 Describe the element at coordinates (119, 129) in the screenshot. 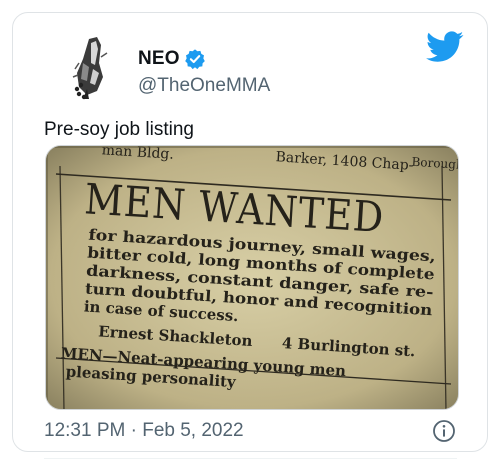

I see `tweet-text: Pre-soy job listing` at that location.